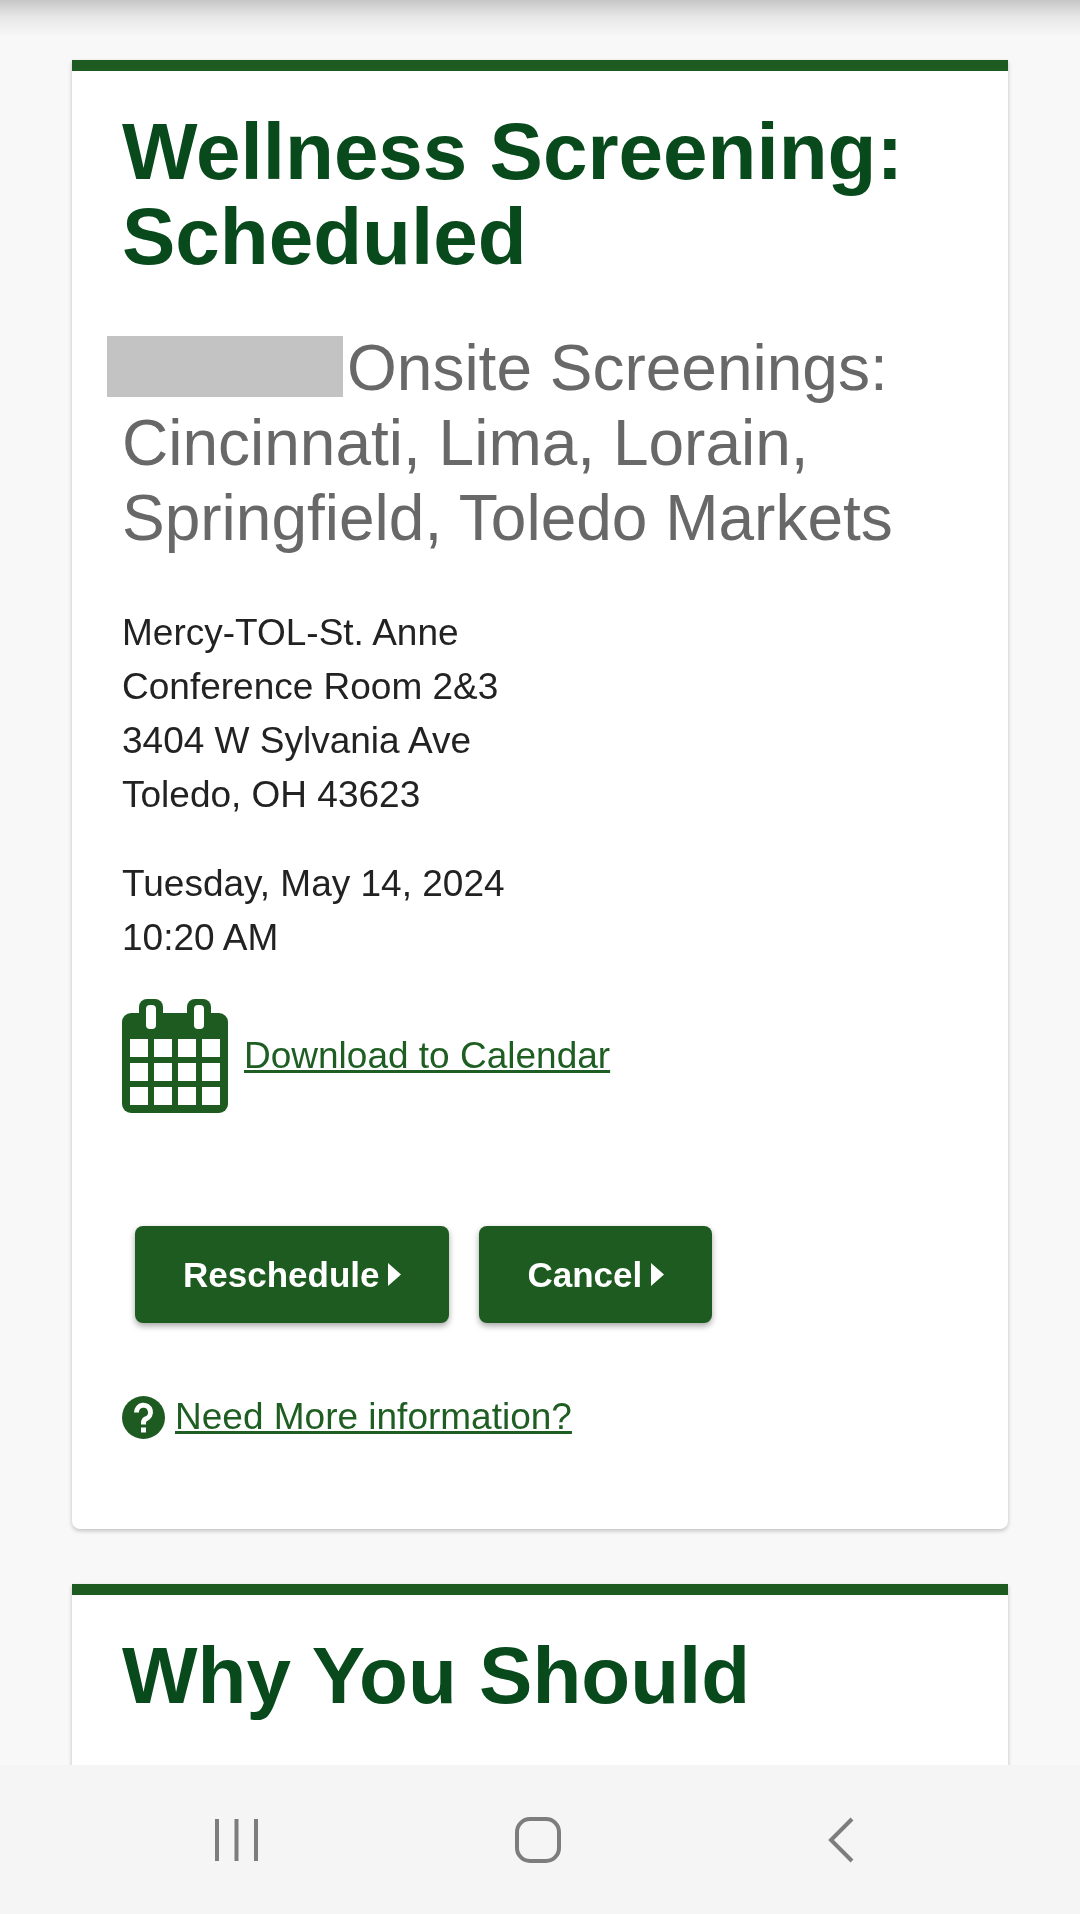  I want to click on help-icon, so click(143, 1417).